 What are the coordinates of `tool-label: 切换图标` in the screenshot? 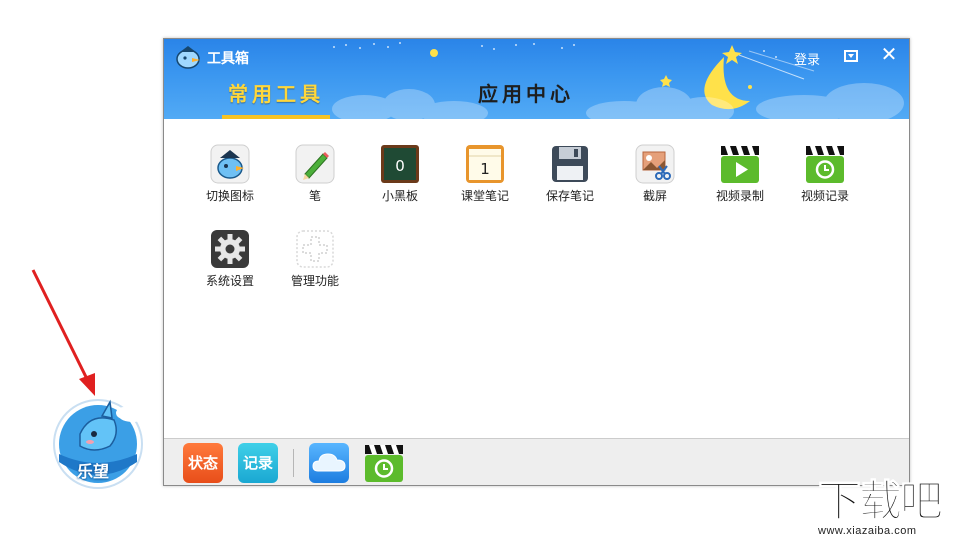 It's located at (229, 196).